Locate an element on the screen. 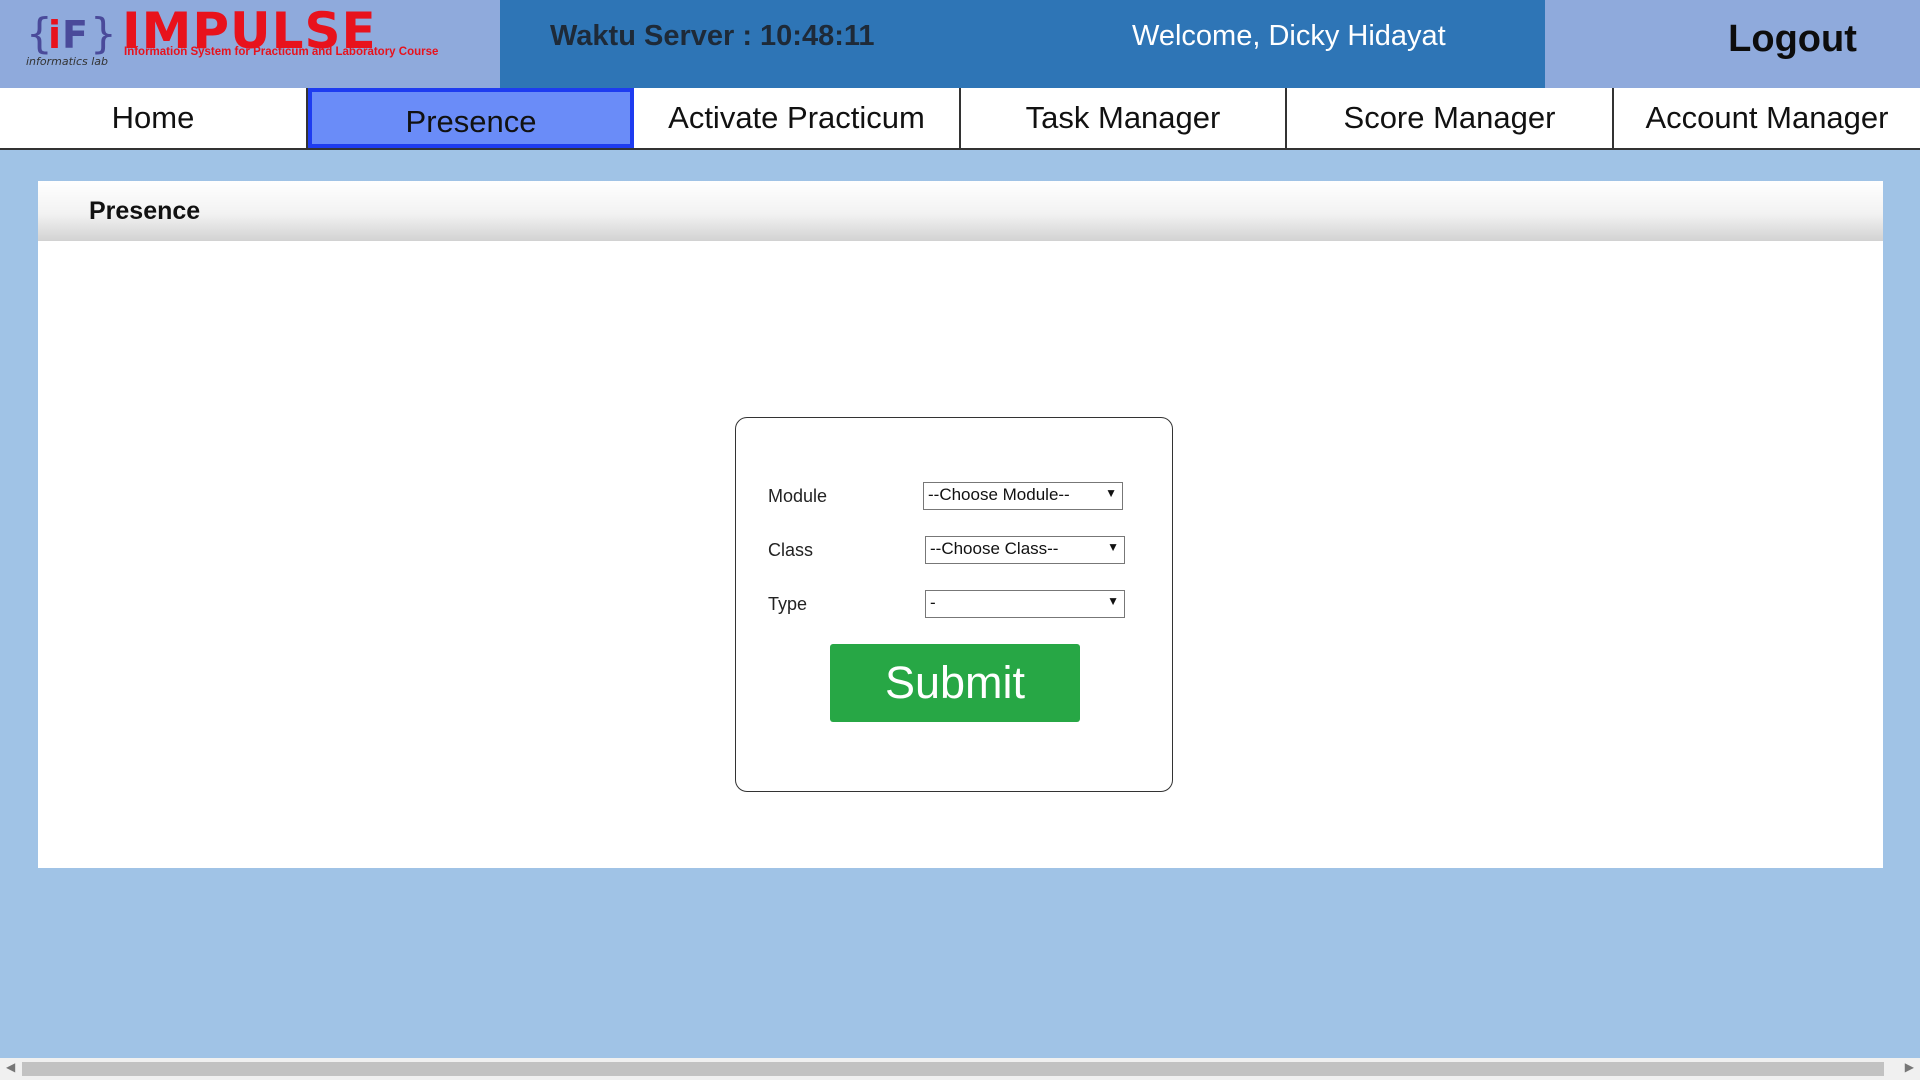 The width and height of the screenshot is (1920, 1080). nav-item-score-manager: Score Manager is located at coordinates (1450, 118).